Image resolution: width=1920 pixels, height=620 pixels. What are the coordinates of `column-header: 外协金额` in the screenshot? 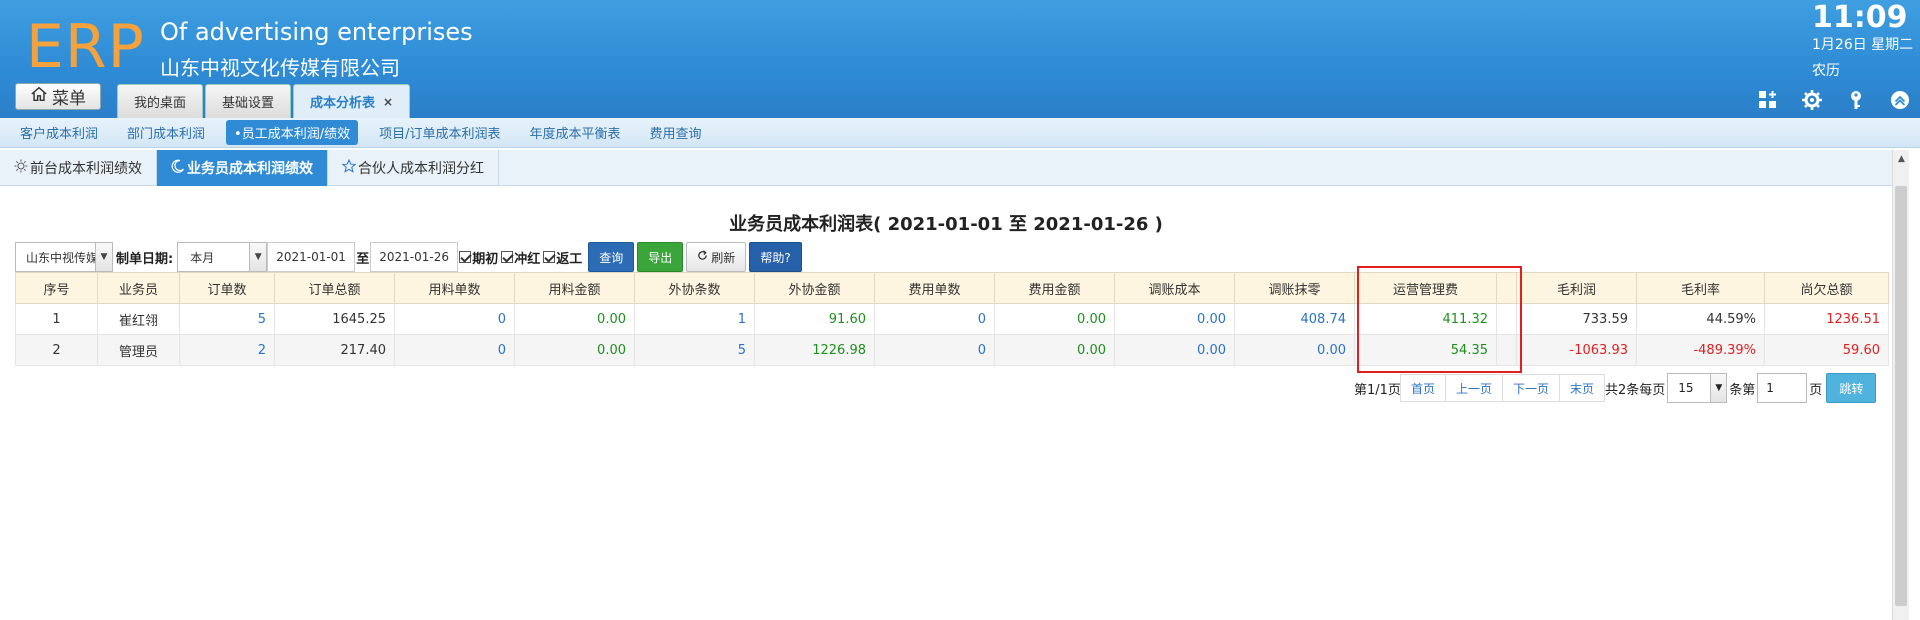 It's located at (814, 288).